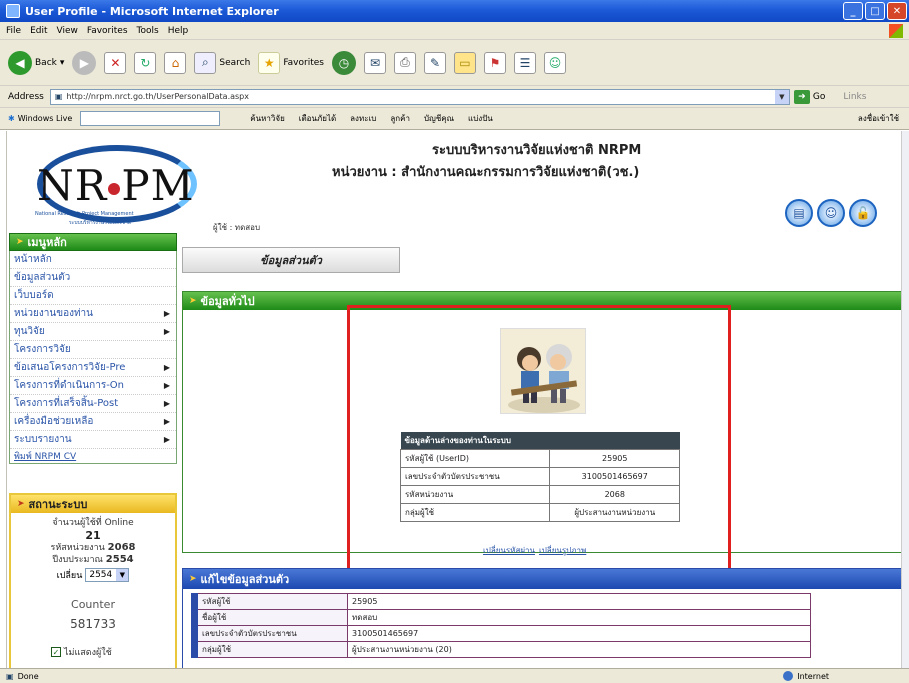  I want to click on messenger-icon: ☰, so click(524, 62).